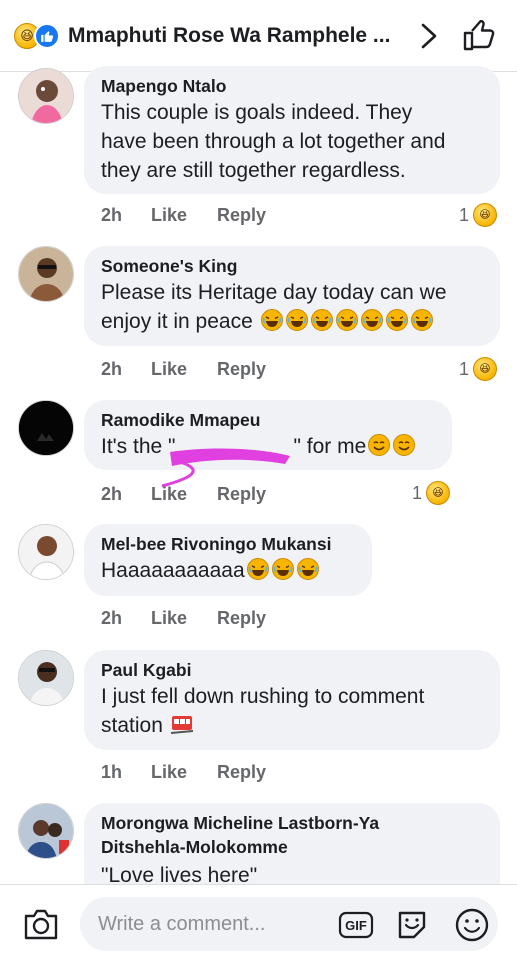  I want to click on comment-bubble: Ramodike Mmapeu It's the " " for me, so click(268, 435).